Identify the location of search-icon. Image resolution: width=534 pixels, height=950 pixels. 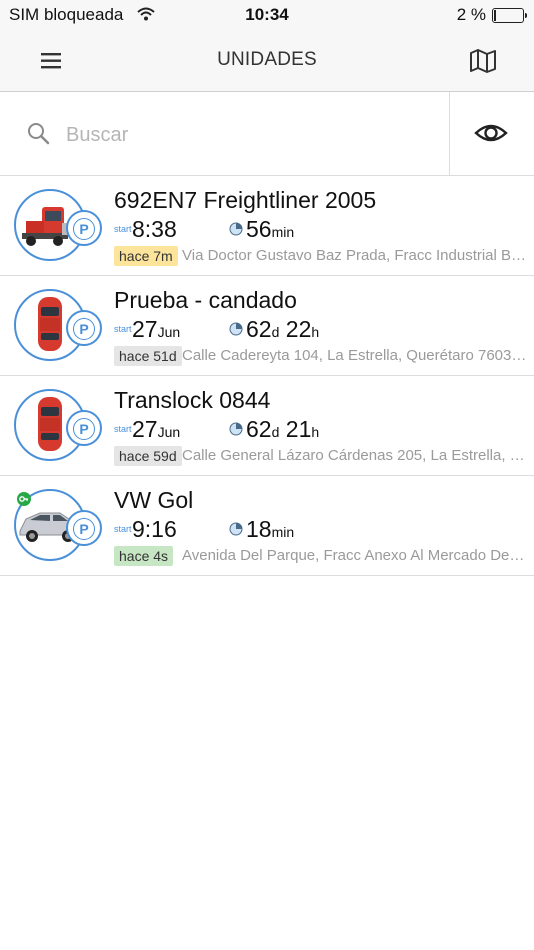
(39, 136).